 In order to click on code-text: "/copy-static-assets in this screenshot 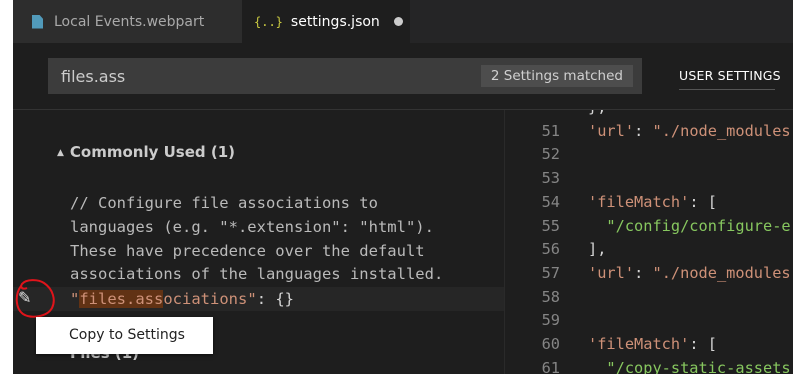, I will do `click(689, 365)`.